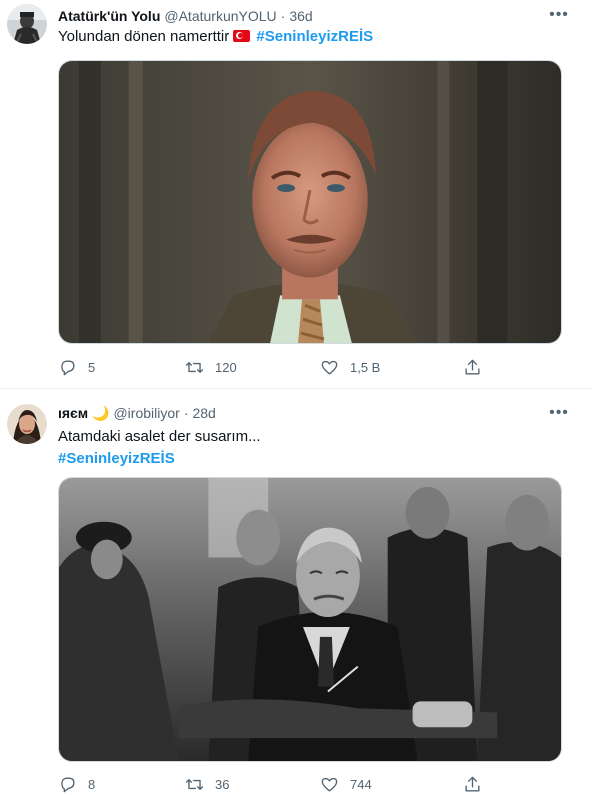  What do you see at coordinates (92, 784) in the screenshot?
I see `reply-count: 8` at bounding box center [92, 784].